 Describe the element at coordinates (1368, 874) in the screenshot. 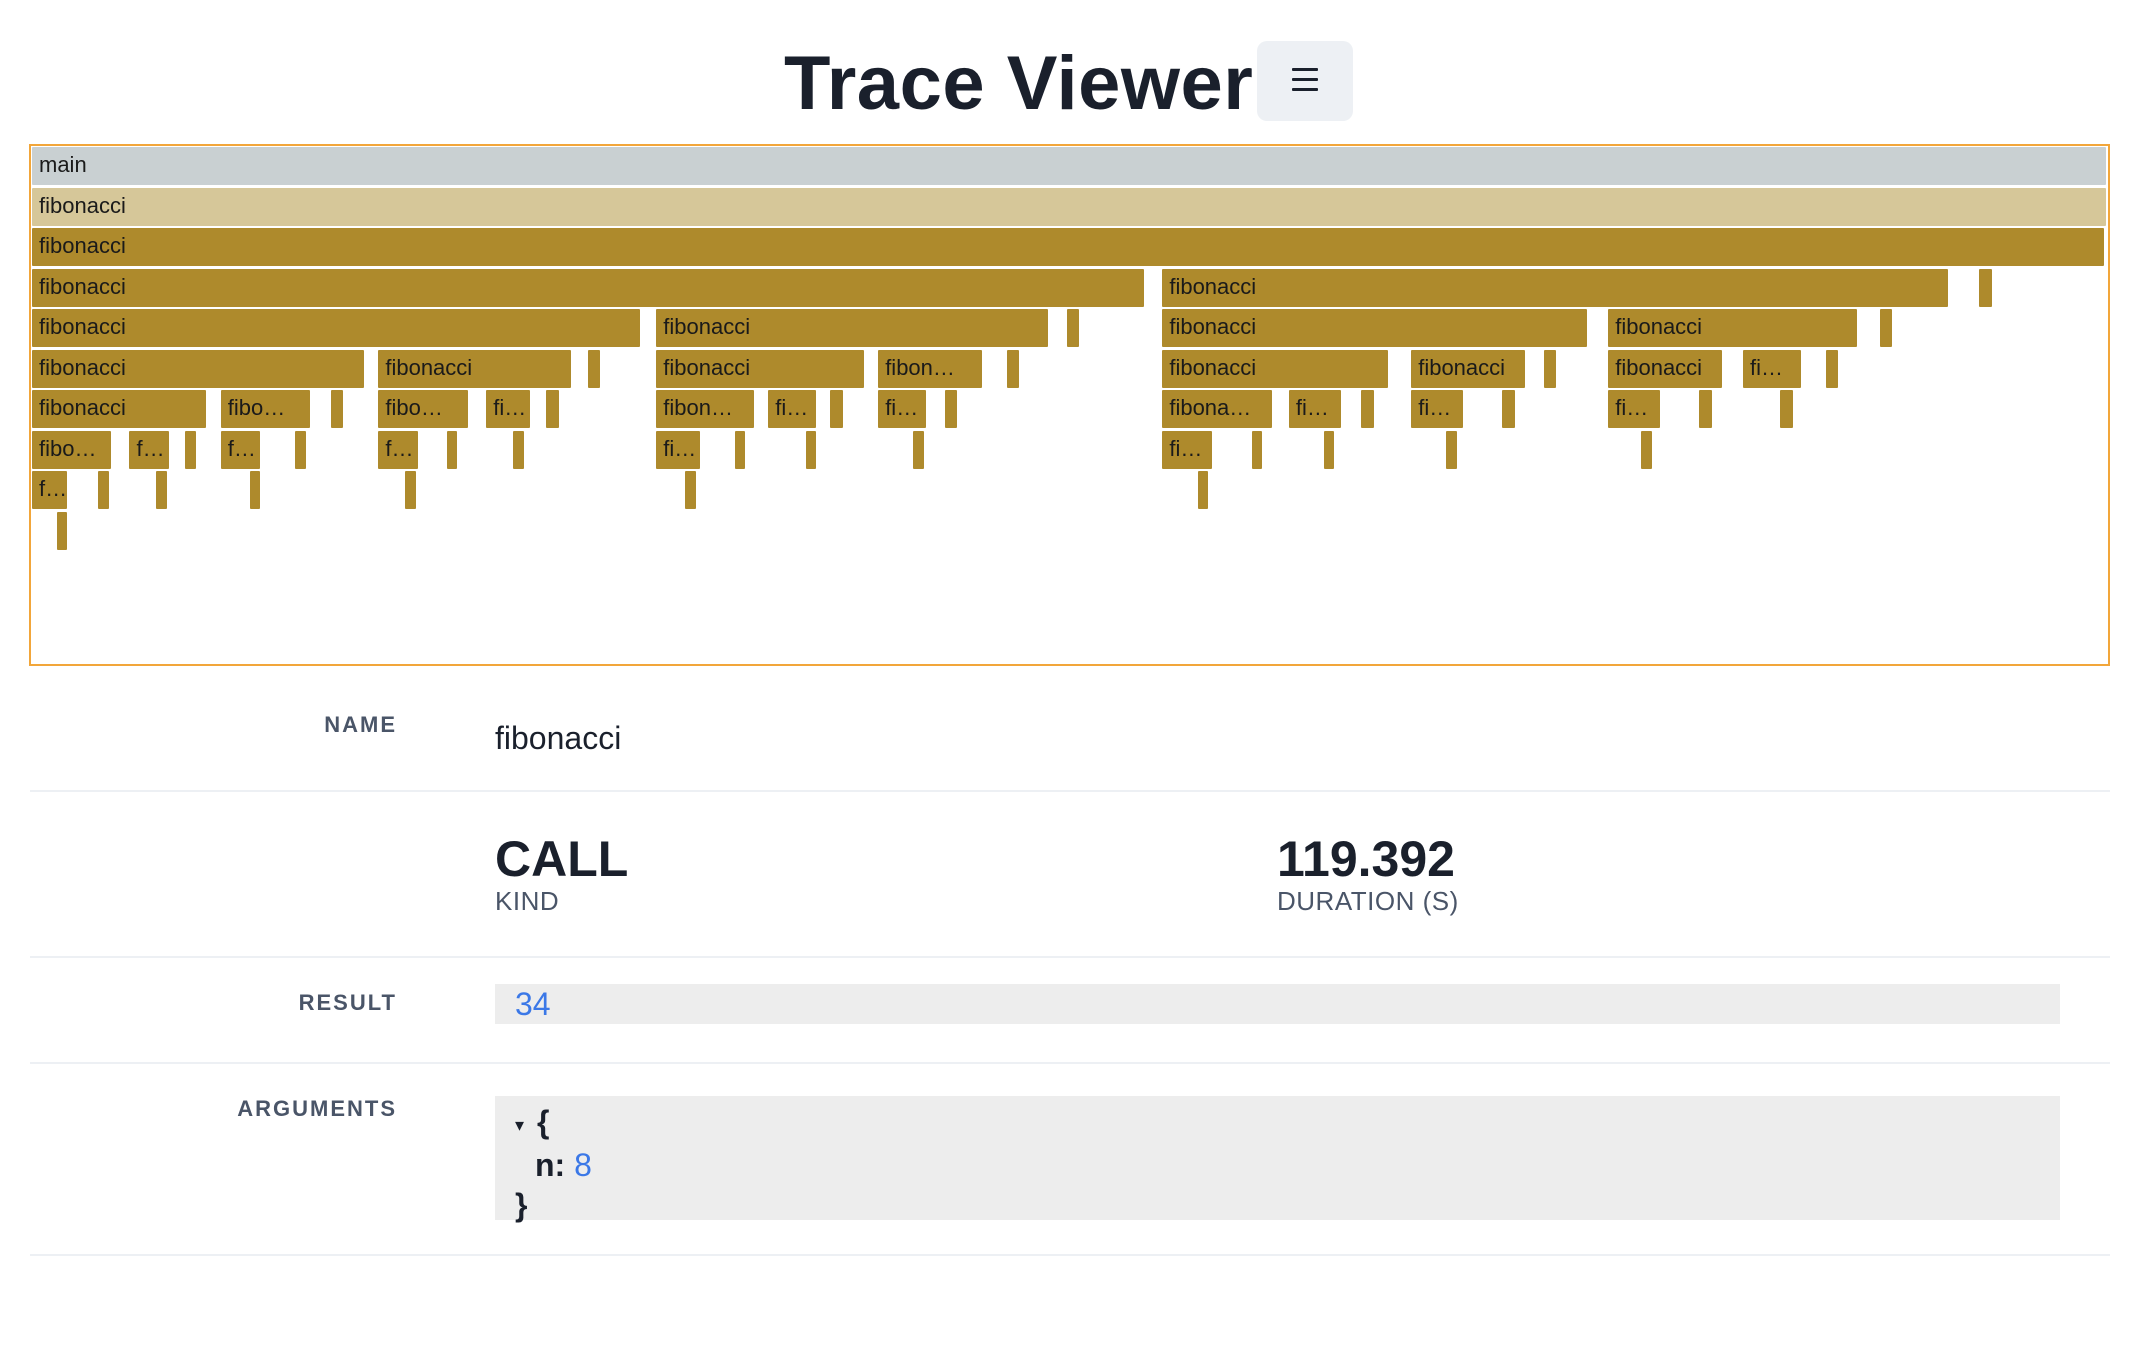

I see `duration-stat: 119.392 DURATION (S)` at that location.